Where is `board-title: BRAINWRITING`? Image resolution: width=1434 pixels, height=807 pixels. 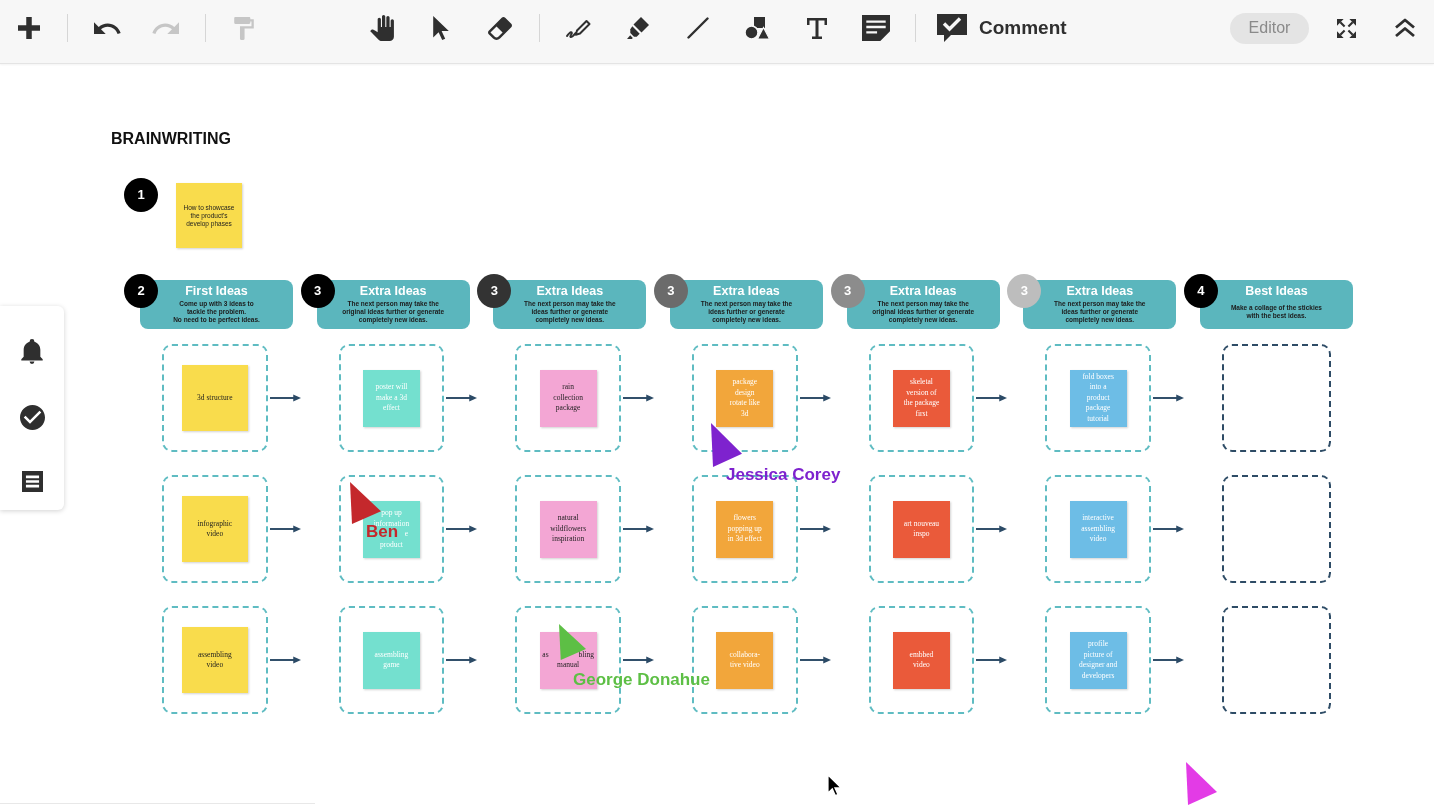
board-title: BRAINWRITING is located at coordinates (171, 139).